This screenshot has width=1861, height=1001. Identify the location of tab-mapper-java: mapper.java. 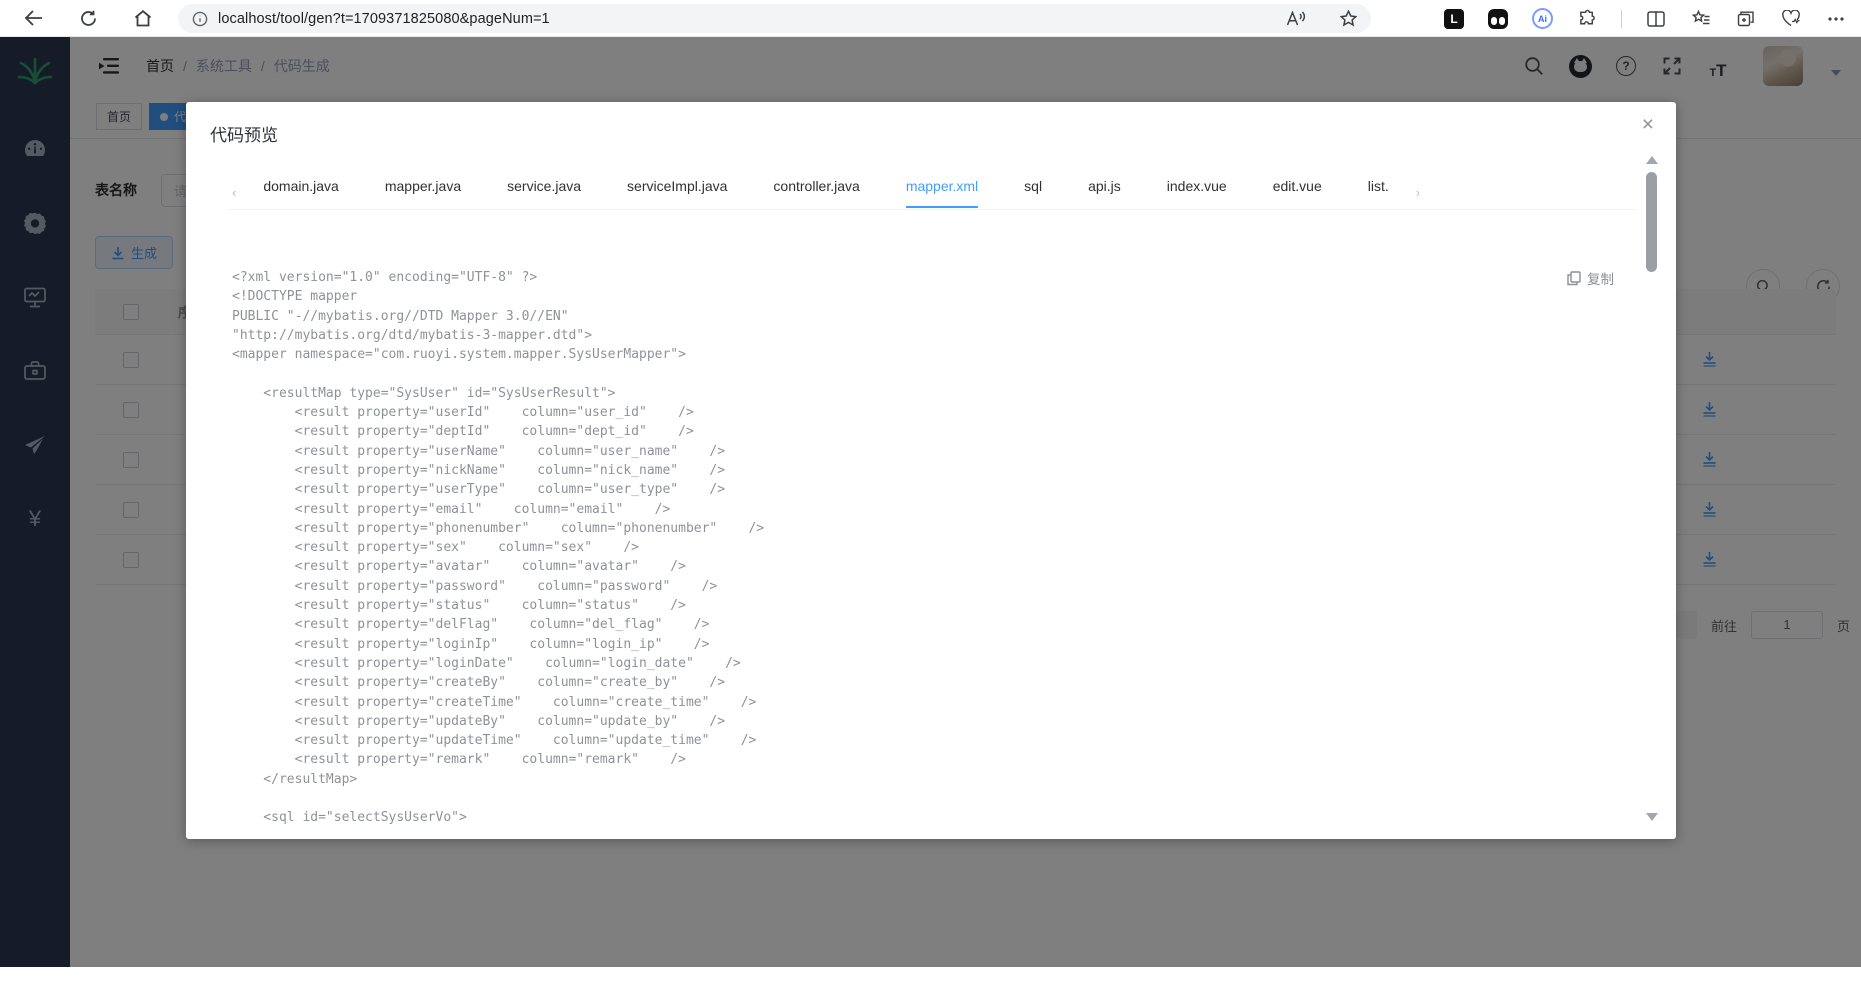
(423, 192).